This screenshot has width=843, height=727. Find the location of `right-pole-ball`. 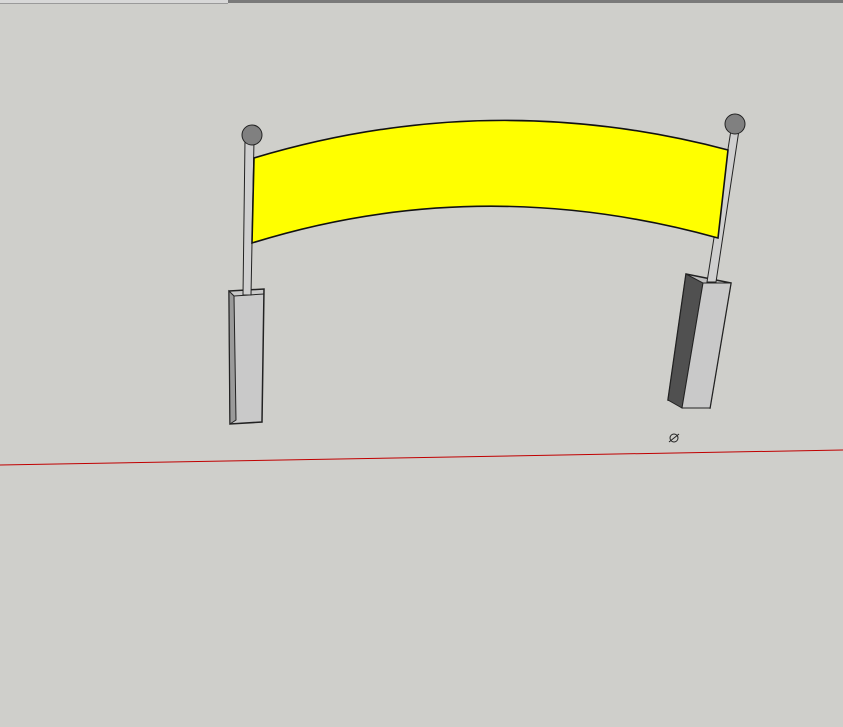

right-pole-ball is located at coordinates (735, 124).